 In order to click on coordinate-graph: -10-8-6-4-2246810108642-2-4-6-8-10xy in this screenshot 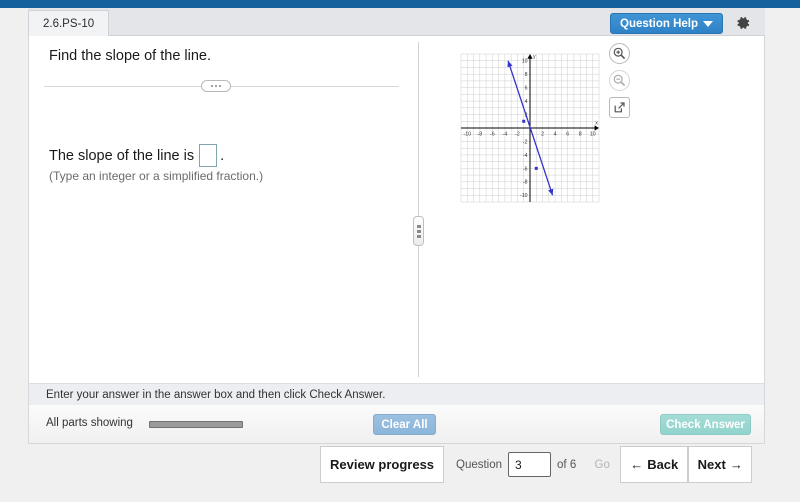, I will do `click(529, 132)`.